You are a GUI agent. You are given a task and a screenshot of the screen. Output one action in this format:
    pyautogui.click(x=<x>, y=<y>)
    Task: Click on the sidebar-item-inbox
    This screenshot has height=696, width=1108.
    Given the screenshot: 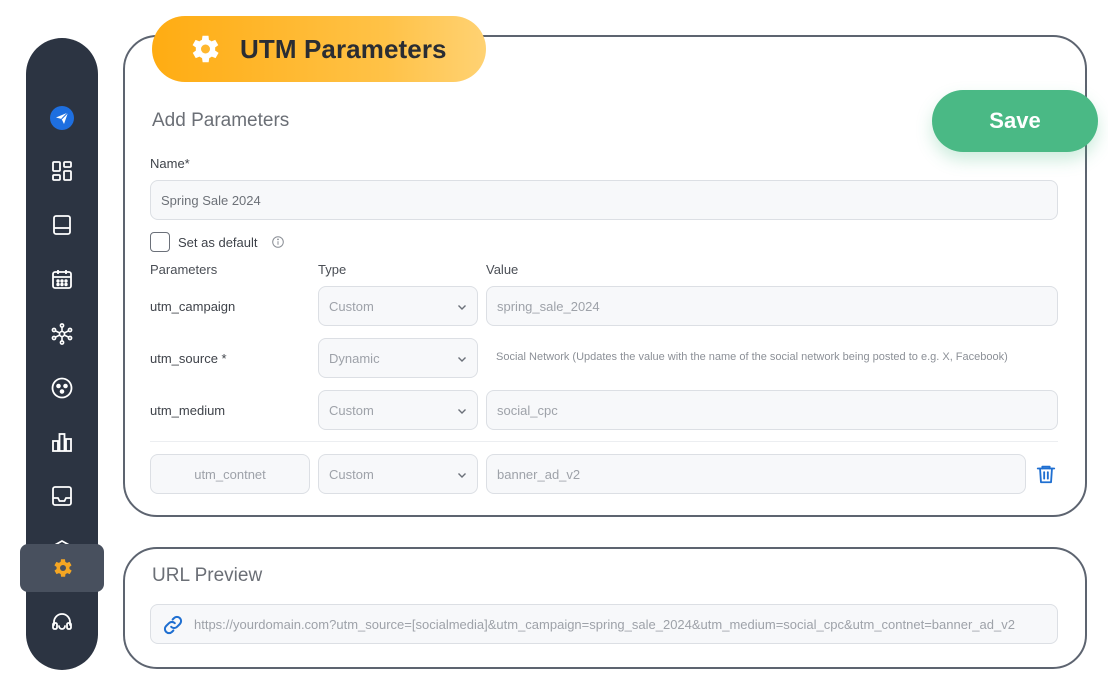 What is the action you would take?
    pyautogui.click(x=62, y=496)
    